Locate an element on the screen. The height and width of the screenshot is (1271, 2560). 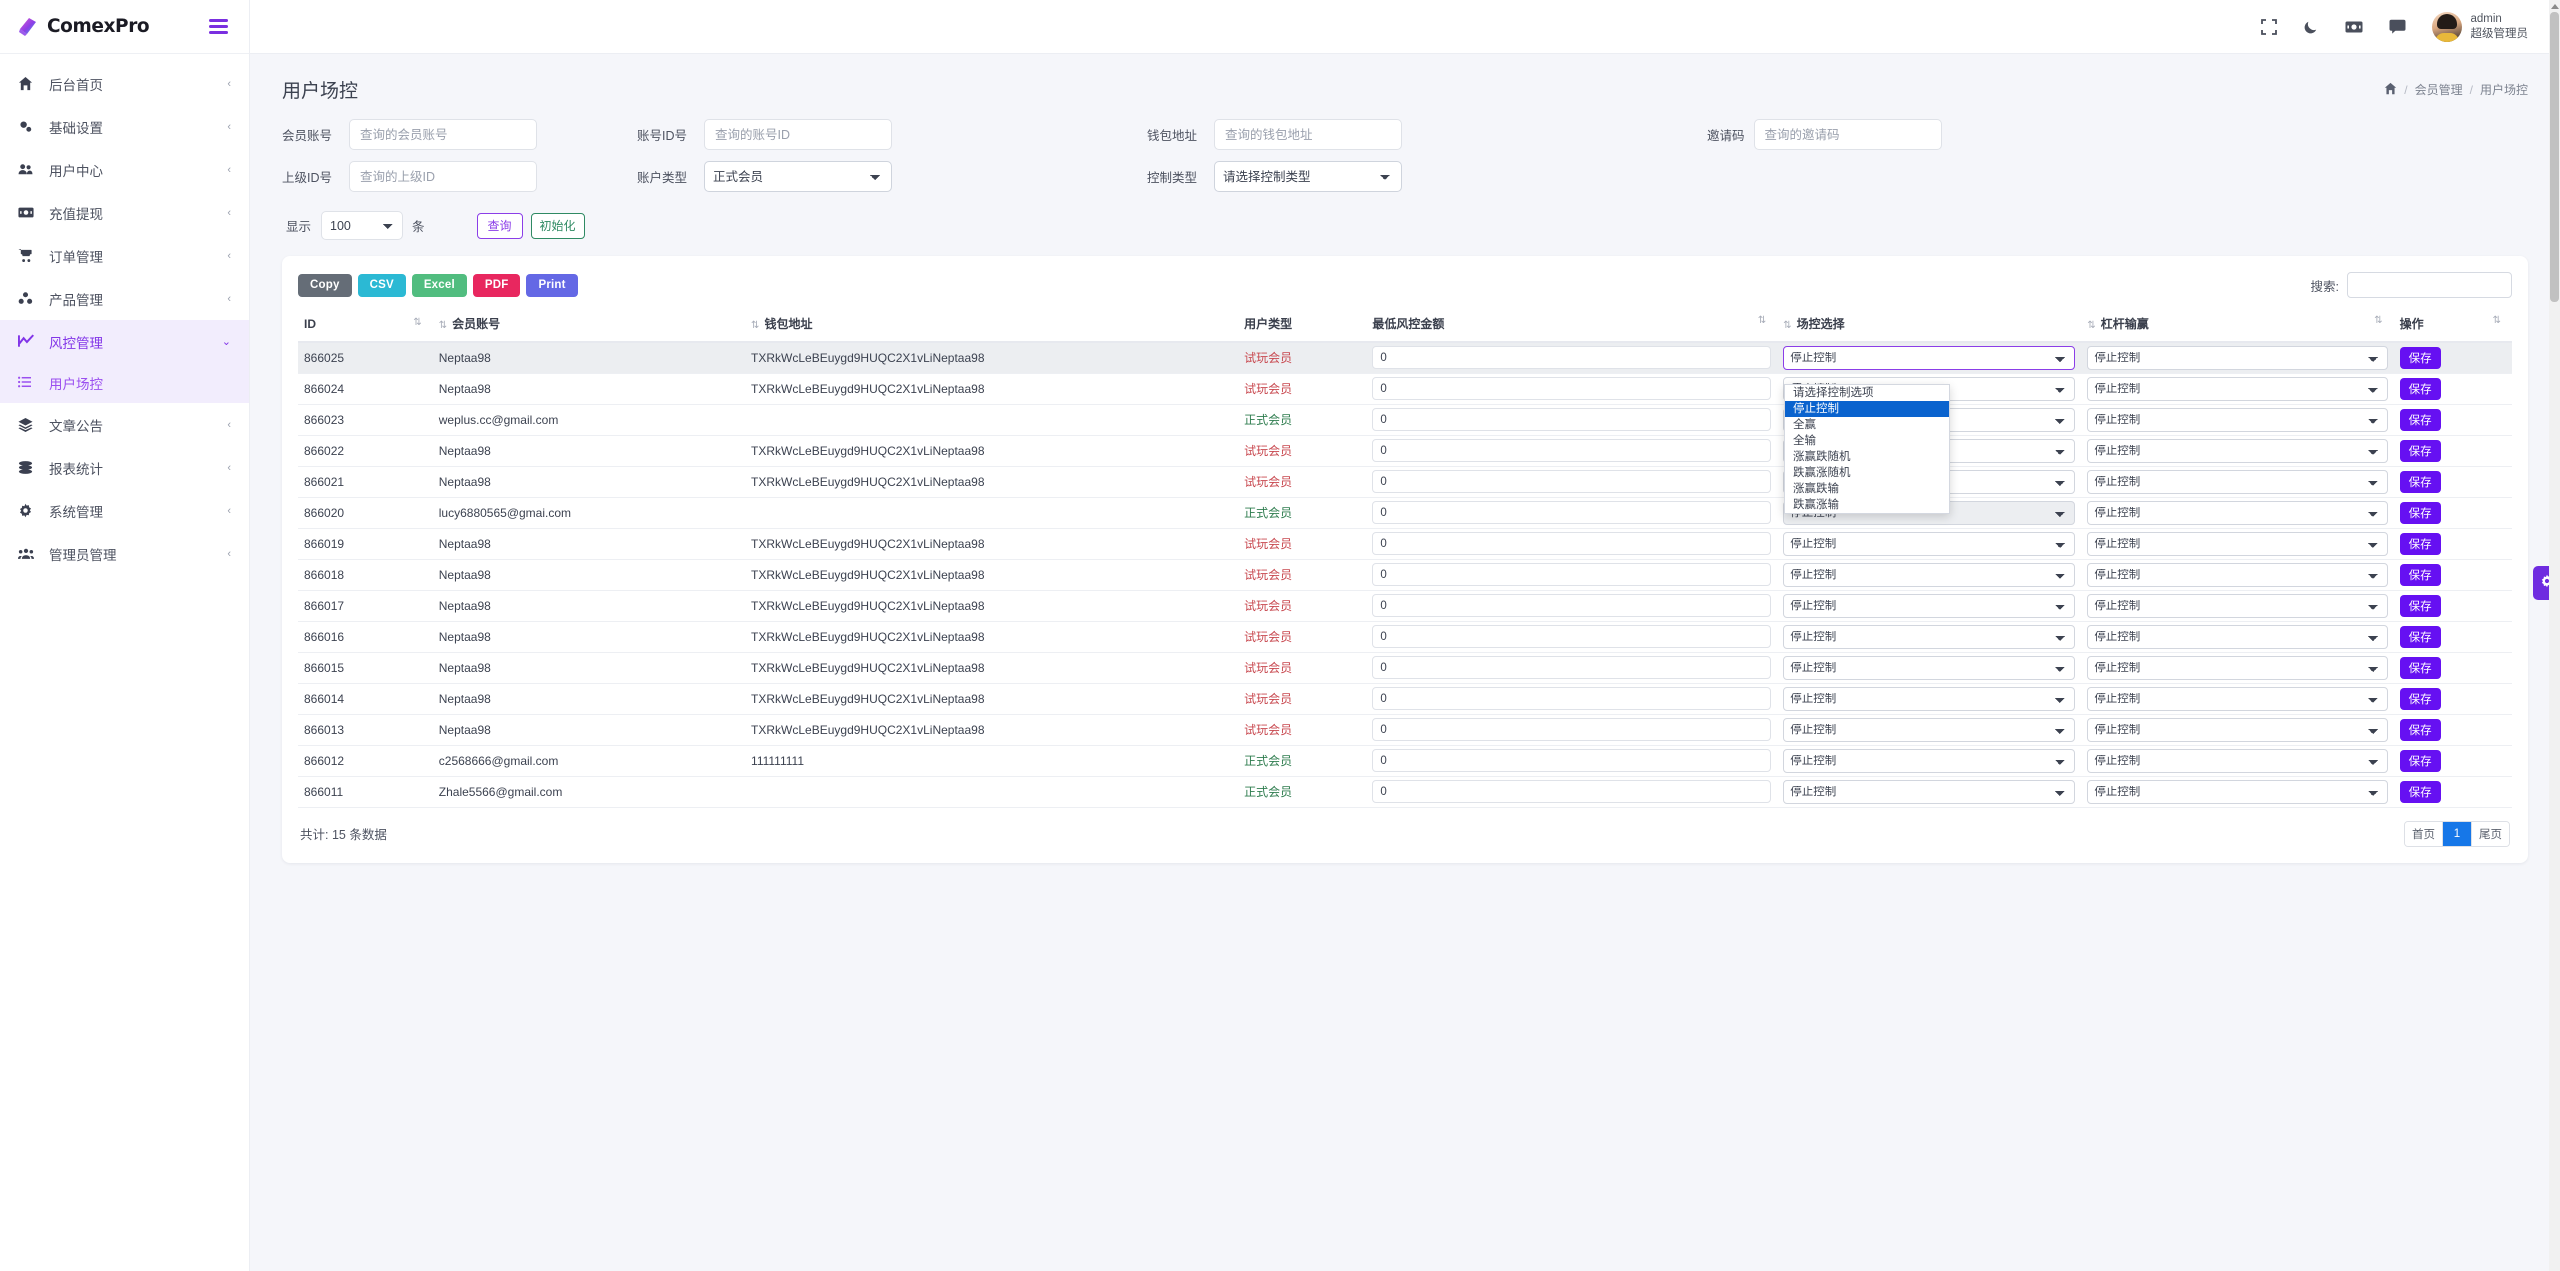
th-wallet: ⇅ 钱包地址 is located at coordinates (992, 324).